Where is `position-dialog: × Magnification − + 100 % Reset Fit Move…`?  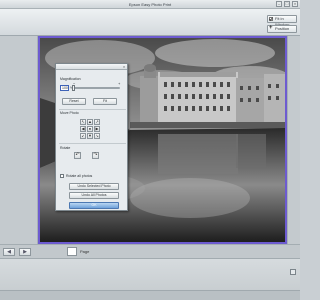 position-dialog: × Magnification − + 100 % Reset Fit Move… is located at coordinates (91, 137).